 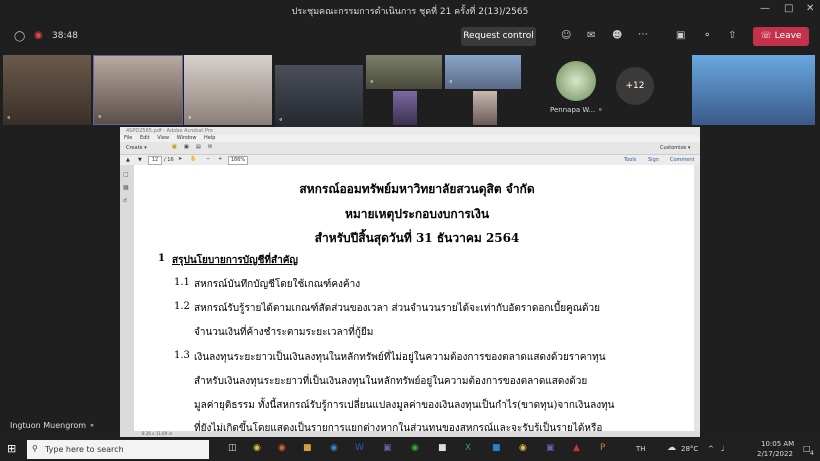 What do you see at coordinates (765, 8) in the screenshot?
I see `minimize-icon: —` at bounding box center [765, 8].